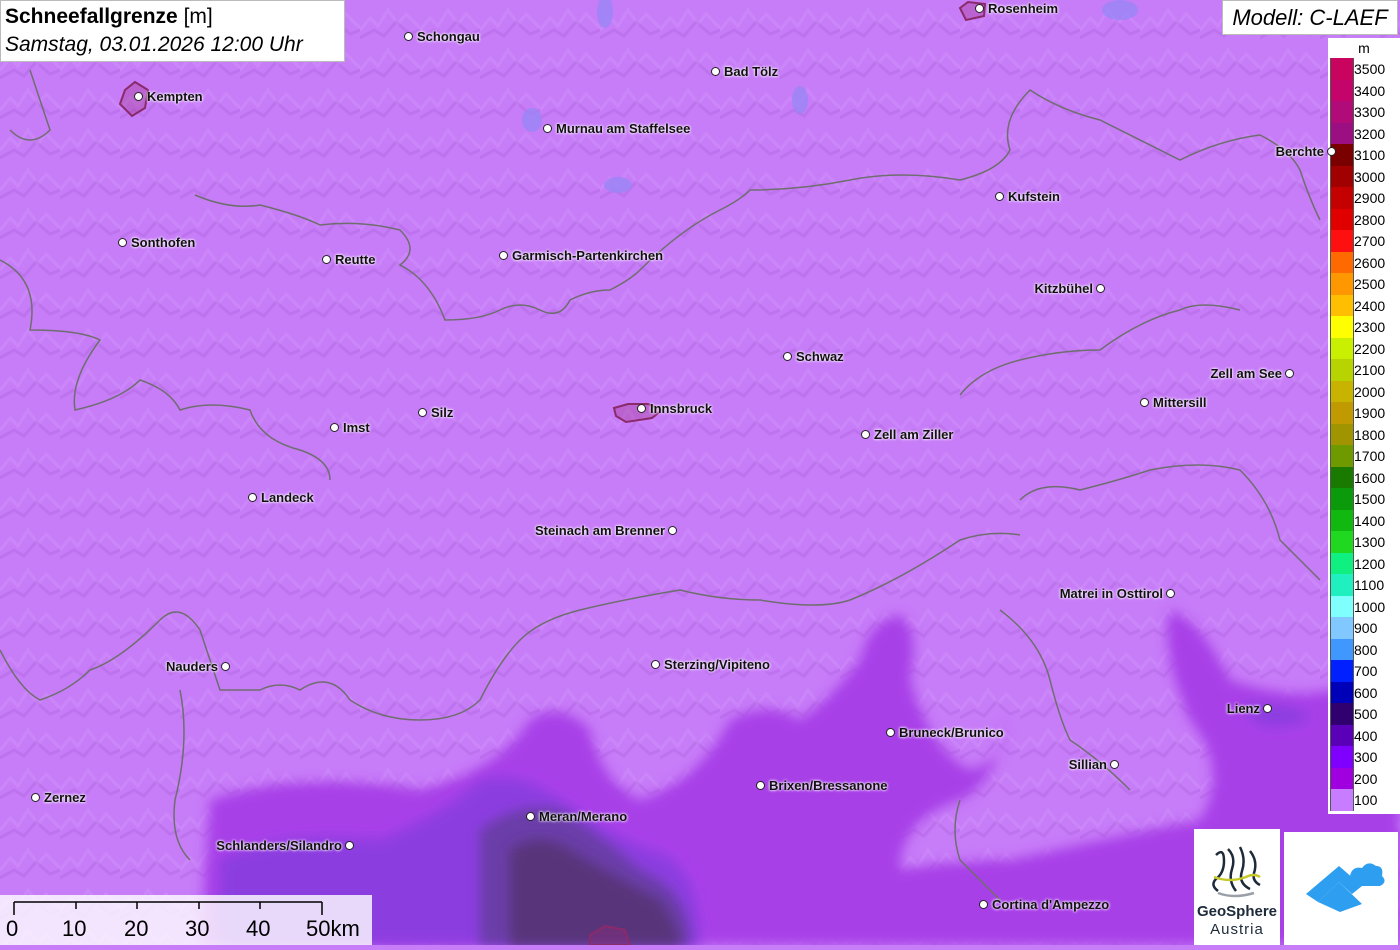 This screenshot has width=1400, height=950. I want to click on legend-row: 1500, so click(1364, 499).